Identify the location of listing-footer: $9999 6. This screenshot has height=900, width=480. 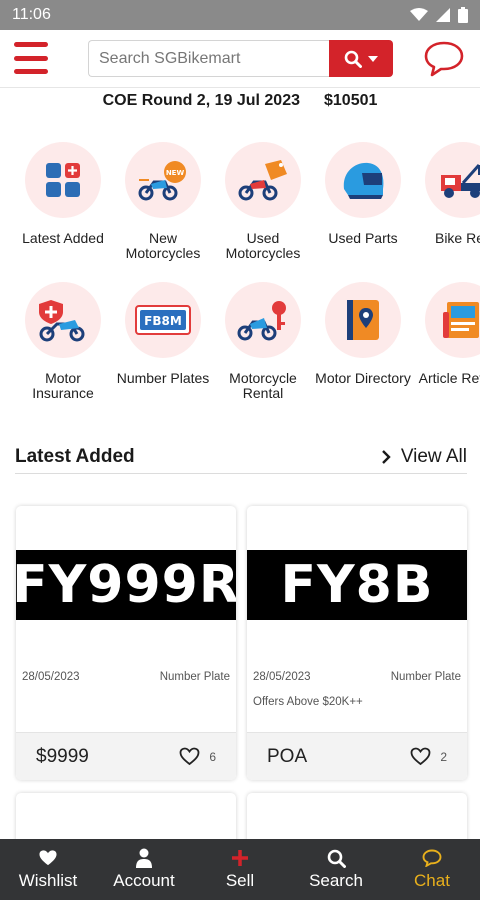
(126, 756).